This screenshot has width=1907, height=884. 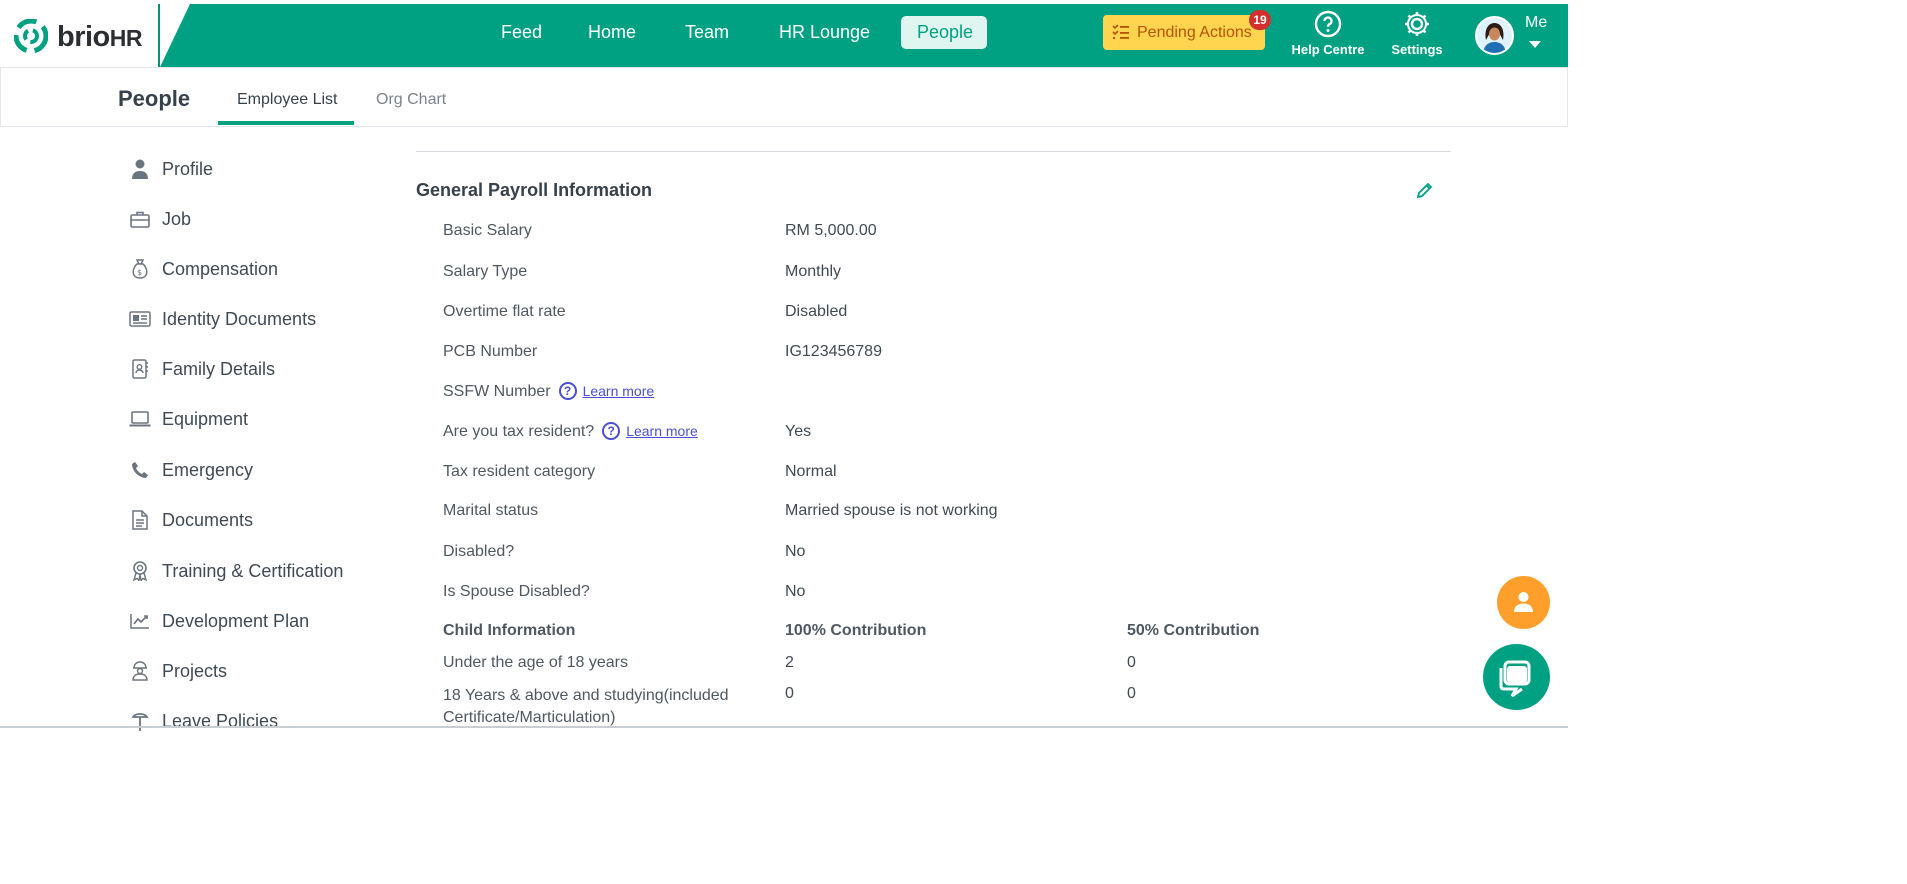 I want to click on settings-button: Settings, so click(x=1417, y=33).